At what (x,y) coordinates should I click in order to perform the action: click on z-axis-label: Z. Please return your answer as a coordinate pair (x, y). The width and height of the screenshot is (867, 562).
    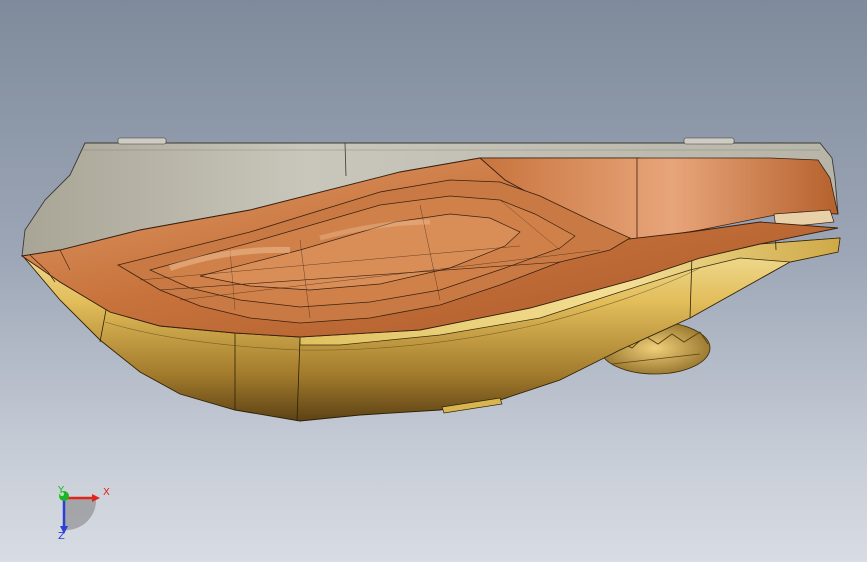
    Looking at the image, I should click on (61, 536).